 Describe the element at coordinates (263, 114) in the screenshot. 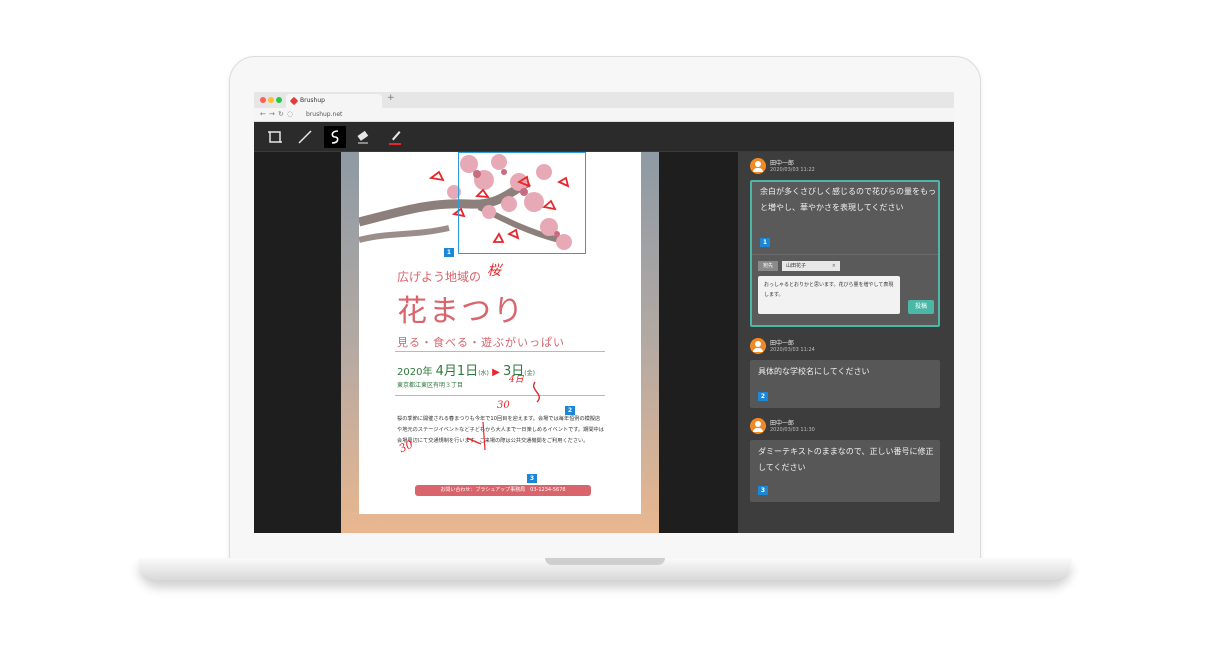

I see `back-arrow-icon: ←` at that location.